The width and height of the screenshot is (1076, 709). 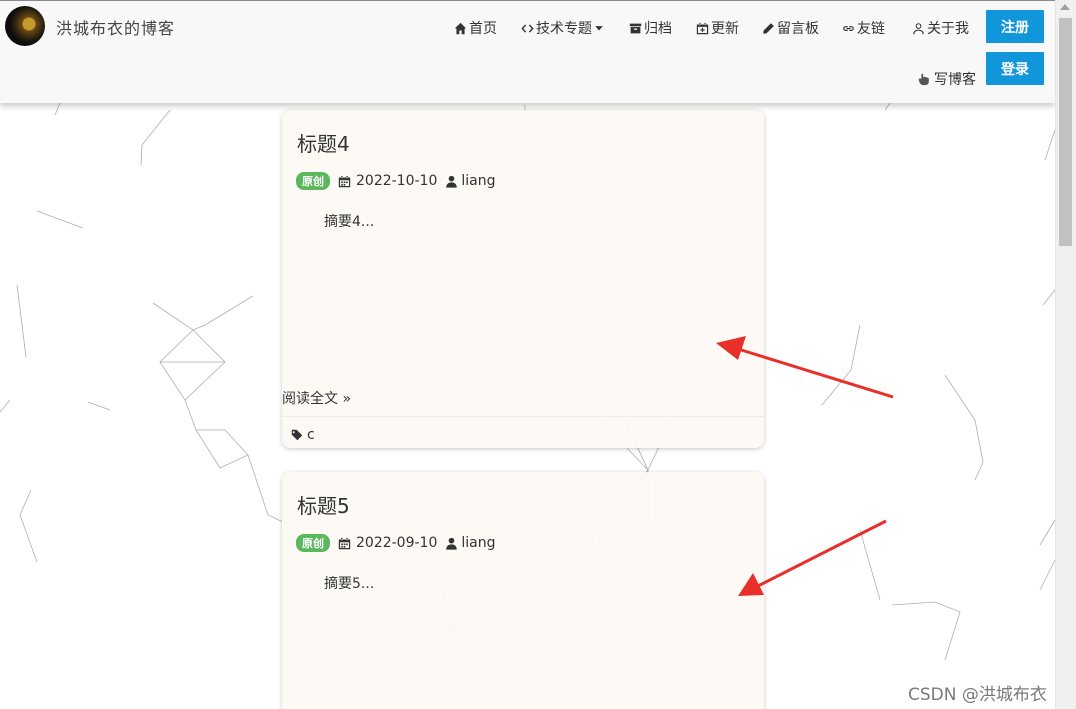 What do you see at coordinates (460, 28) in the screenshot?
I see `home-icon` at bounding box center [460, 28].